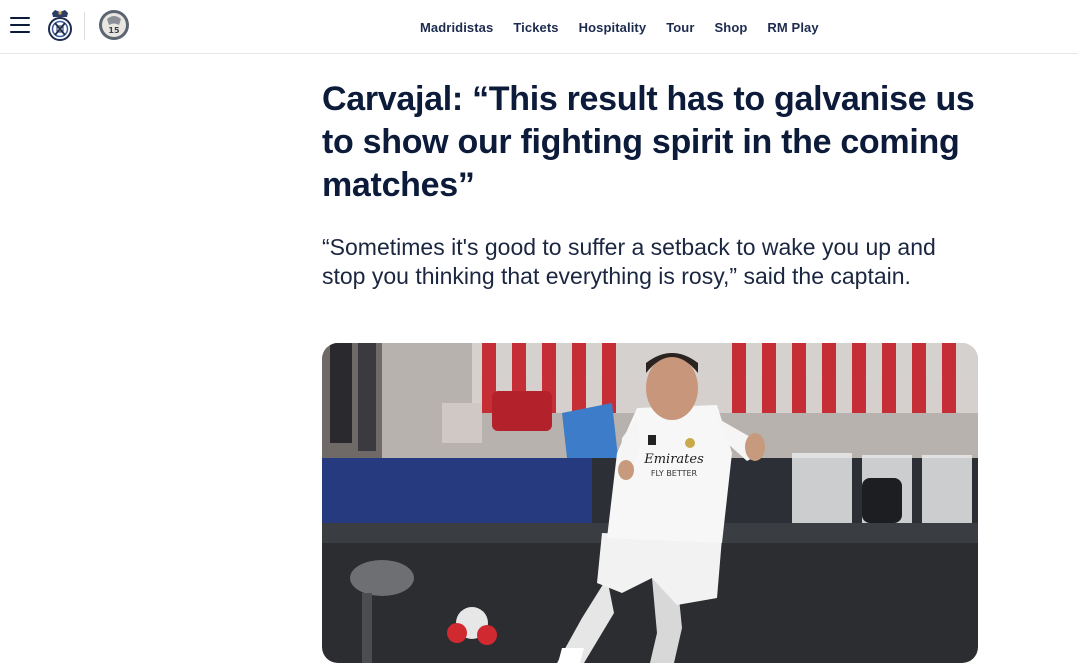  What do you see at coordinates (84, 26) in the screenshot?
I see `header-divider` at bounding box center [84, 26].